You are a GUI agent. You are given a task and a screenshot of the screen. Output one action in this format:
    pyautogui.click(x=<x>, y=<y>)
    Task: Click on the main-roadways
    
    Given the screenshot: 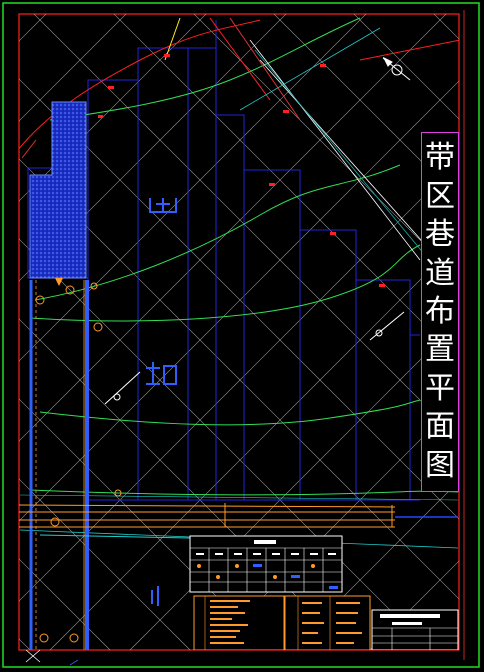 What is the action you would take?
    pyautogui.click(x=59, y=465)
    